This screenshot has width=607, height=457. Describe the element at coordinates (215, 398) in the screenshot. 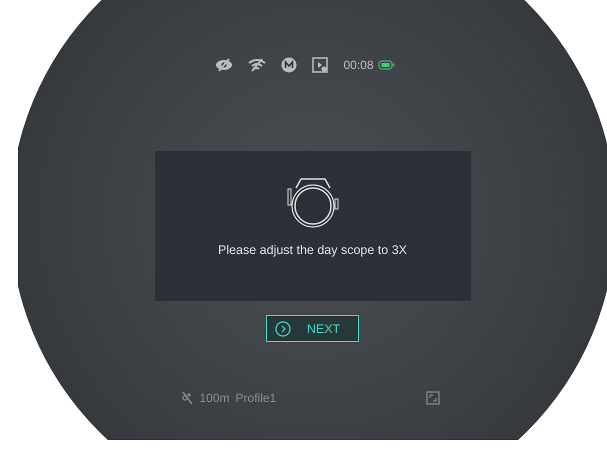

I see `distance-label: 100m` at that location.